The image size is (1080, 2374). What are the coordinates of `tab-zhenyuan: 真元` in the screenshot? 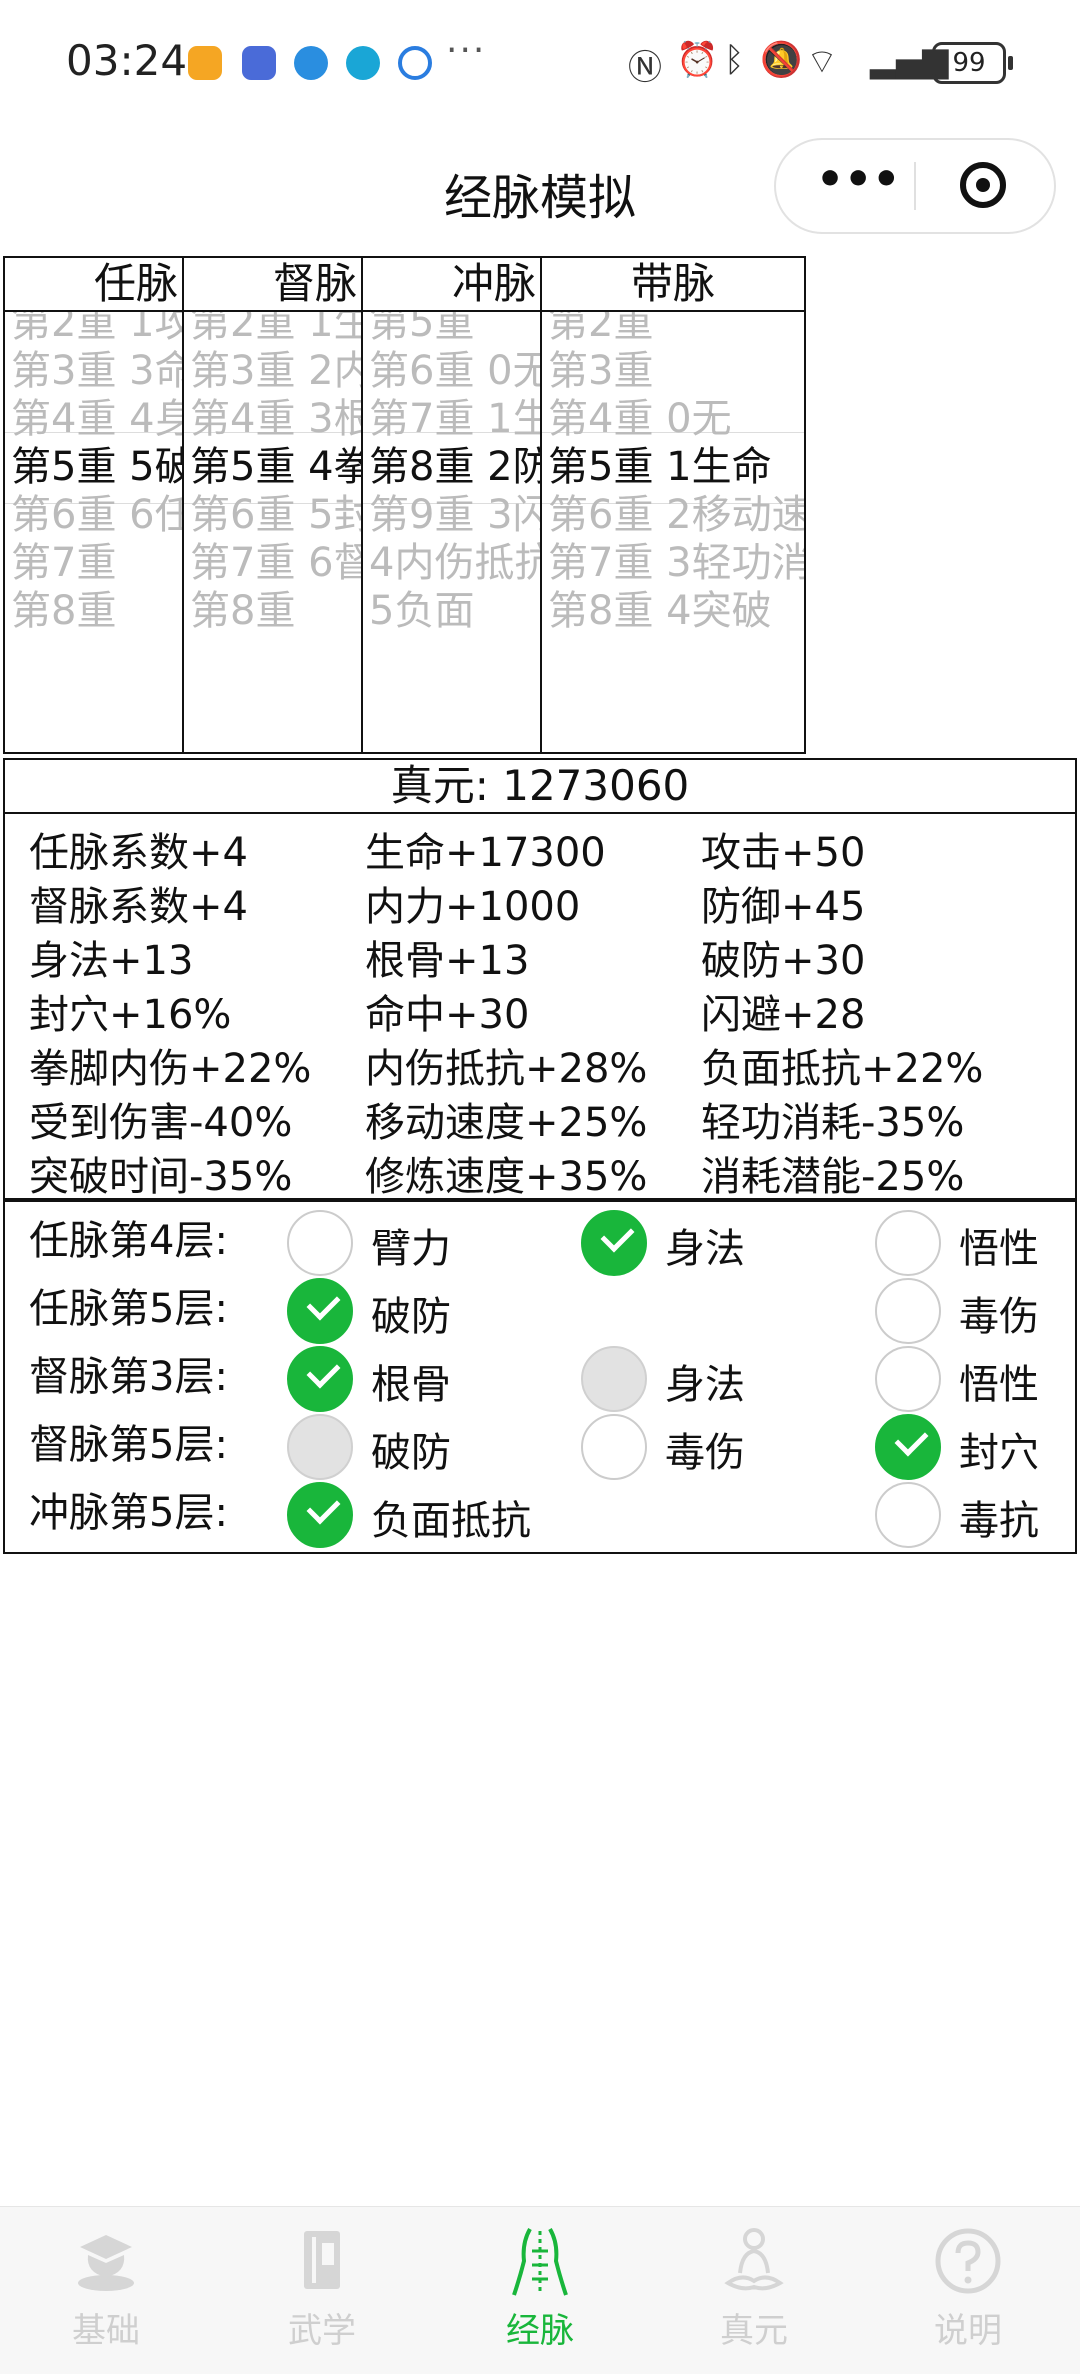 It's located at (754, 2286).